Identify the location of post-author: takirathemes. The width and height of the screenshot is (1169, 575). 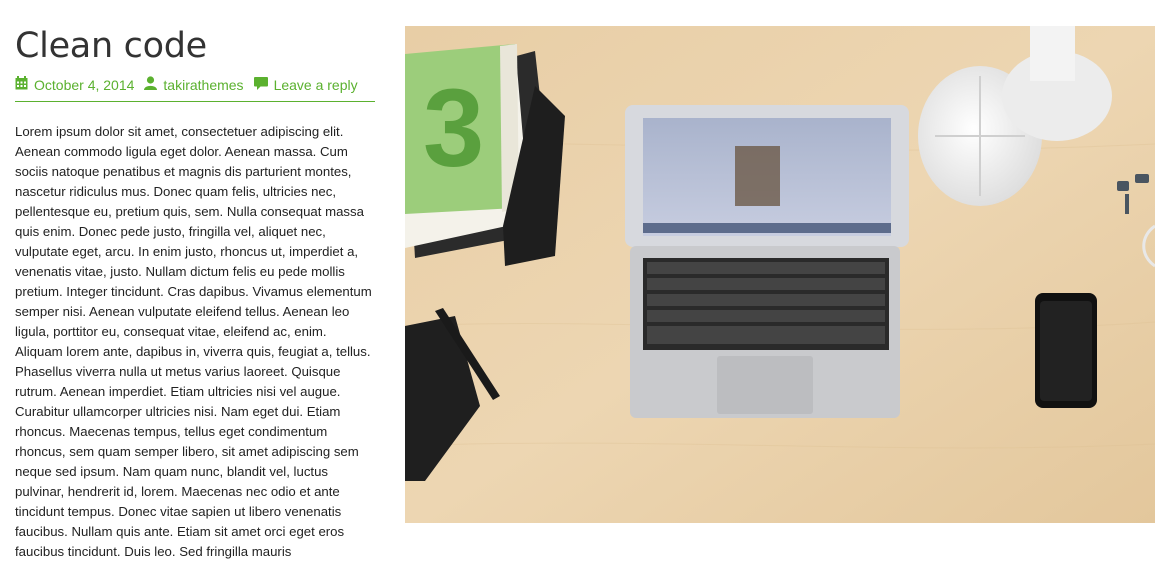
(203, 84).